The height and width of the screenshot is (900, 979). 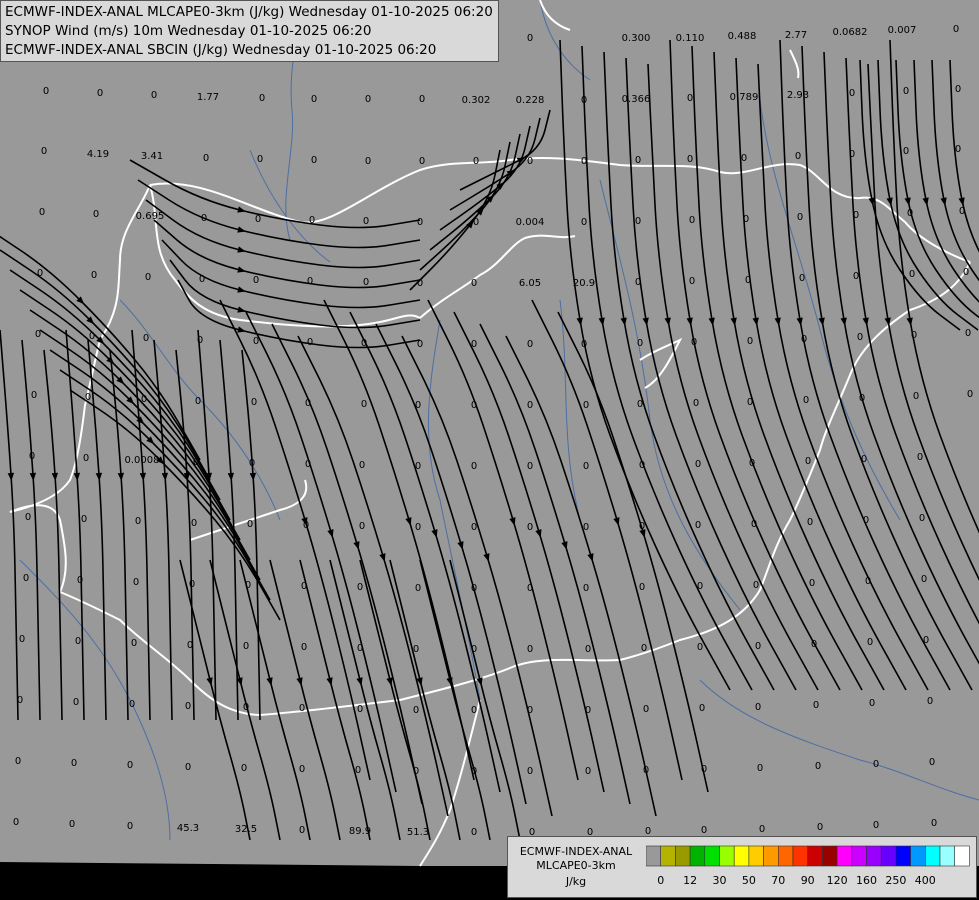 I want to click on mlcape-value: 0.488, so click(x=742, y=36).